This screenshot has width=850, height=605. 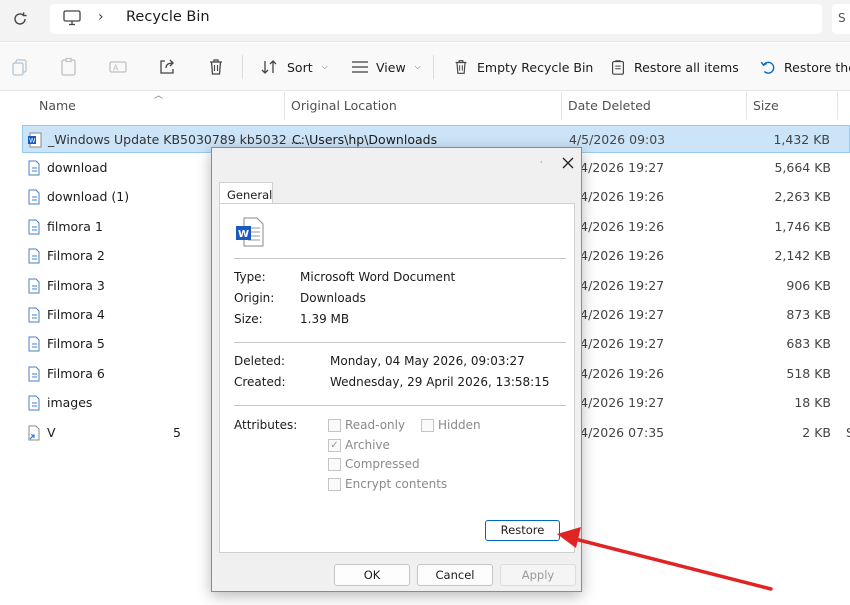 I want to click on file-size: 873 KB, so click(x=808, y=314).